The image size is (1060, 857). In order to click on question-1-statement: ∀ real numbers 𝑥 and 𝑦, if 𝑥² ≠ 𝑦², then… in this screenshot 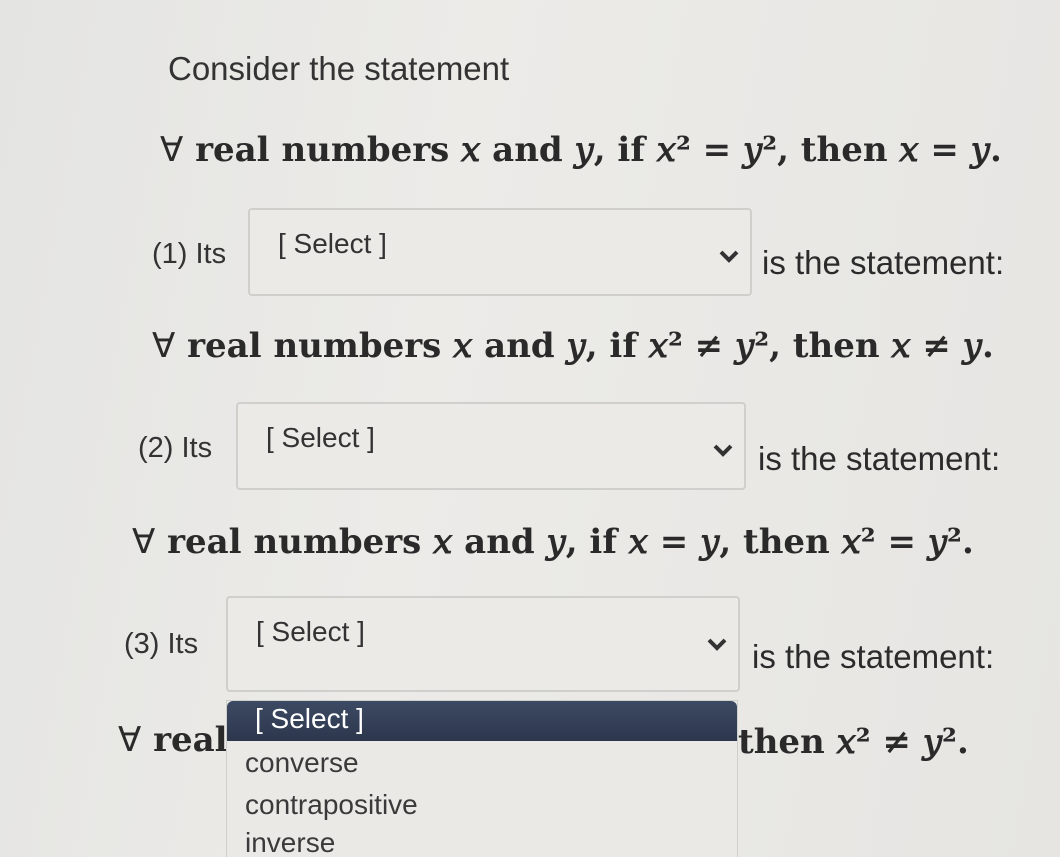, I will do `click(573, 346)`.